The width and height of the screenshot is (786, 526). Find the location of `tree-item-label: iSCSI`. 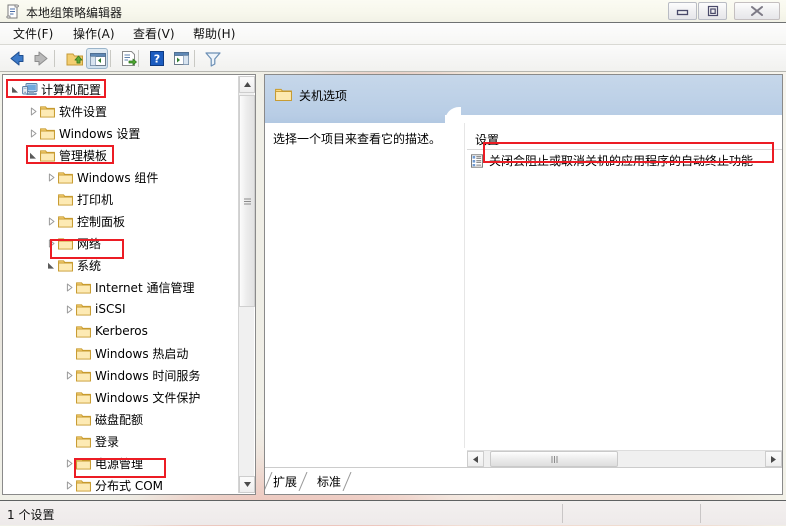

tree-item-label: iSCSI is located at coordinates (110, 309).